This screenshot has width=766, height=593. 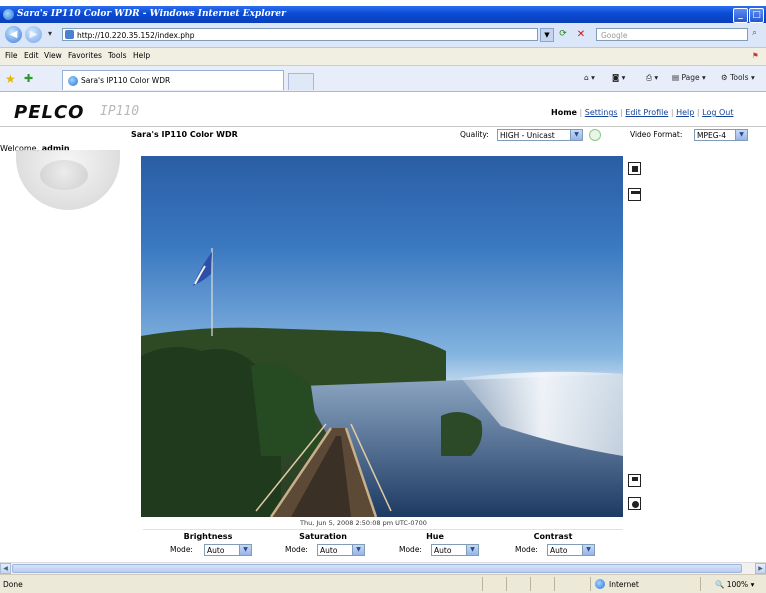 What do you see at coordinates (377, 568) in the screenshot?
I see `scroll-thumb` at bounding box center [377, 568].